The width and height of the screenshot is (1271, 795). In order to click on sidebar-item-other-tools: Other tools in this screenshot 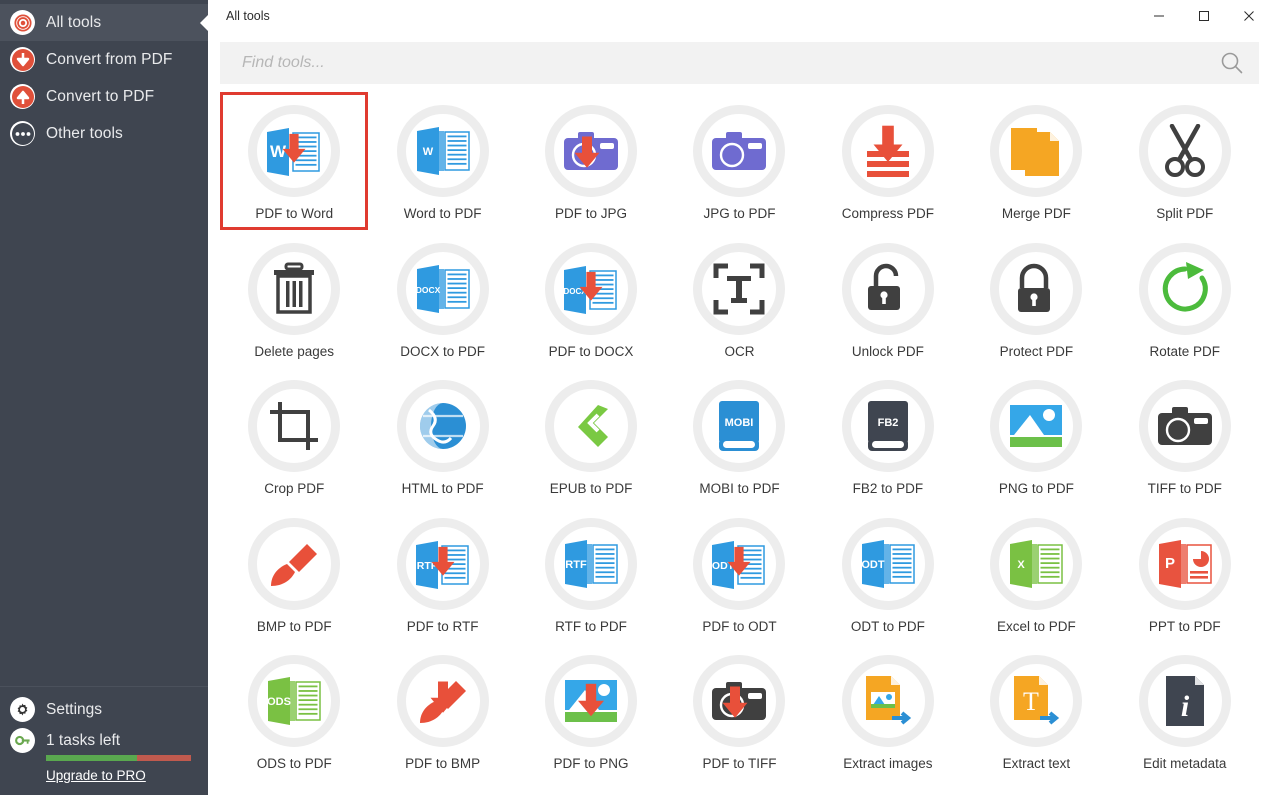, I will do `click(104, 133)`.